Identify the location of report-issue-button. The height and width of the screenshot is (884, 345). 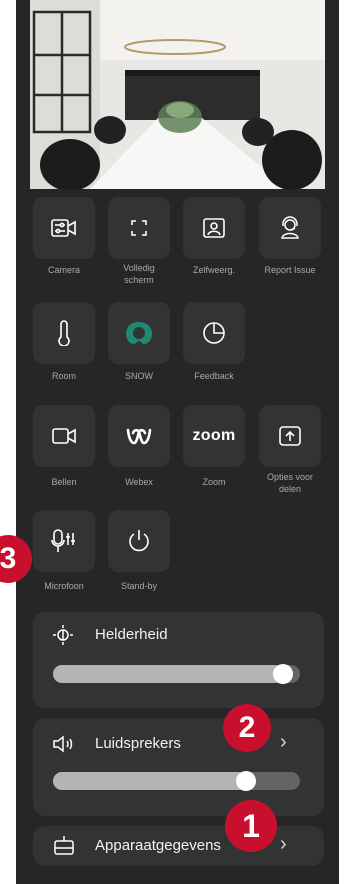
(290, 228).